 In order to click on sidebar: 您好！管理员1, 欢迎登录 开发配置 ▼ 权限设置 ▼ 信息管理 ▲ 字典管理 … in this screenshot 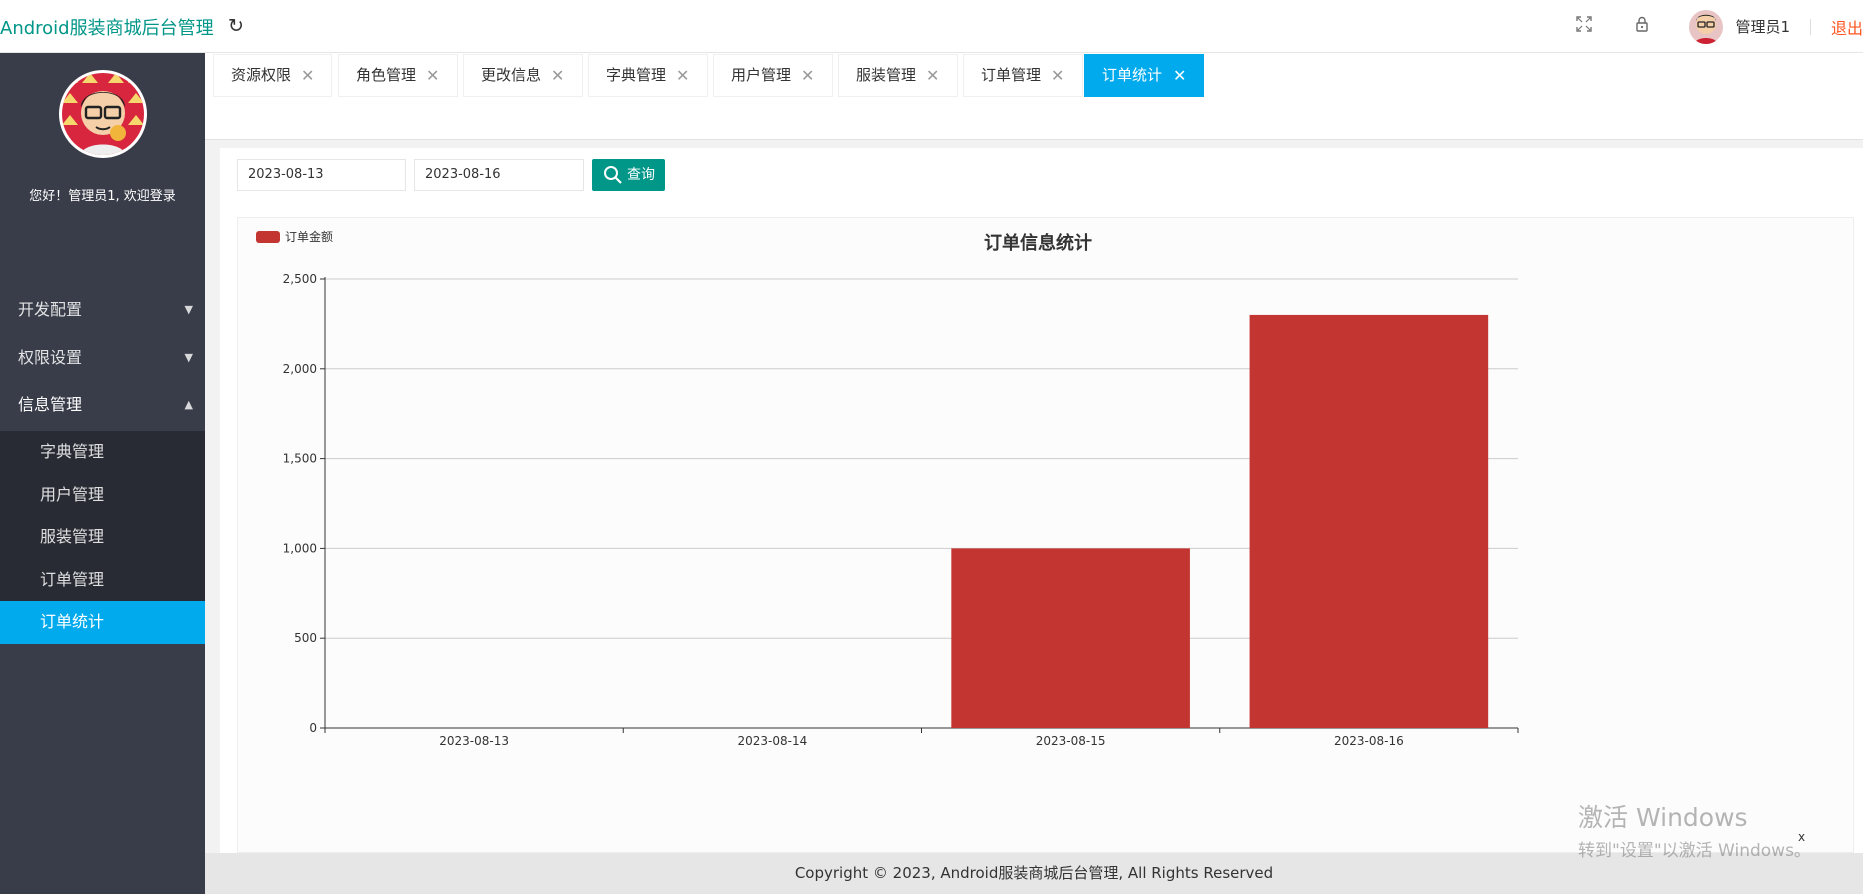, I will do `click(102, 473)`.